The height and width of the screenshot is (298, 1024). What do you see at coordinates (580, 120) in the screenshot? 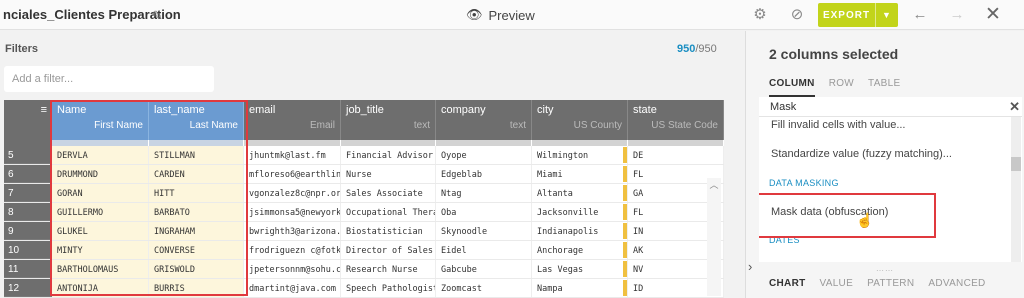
I see `column-header: city US County` at bounding box center [580, 120].